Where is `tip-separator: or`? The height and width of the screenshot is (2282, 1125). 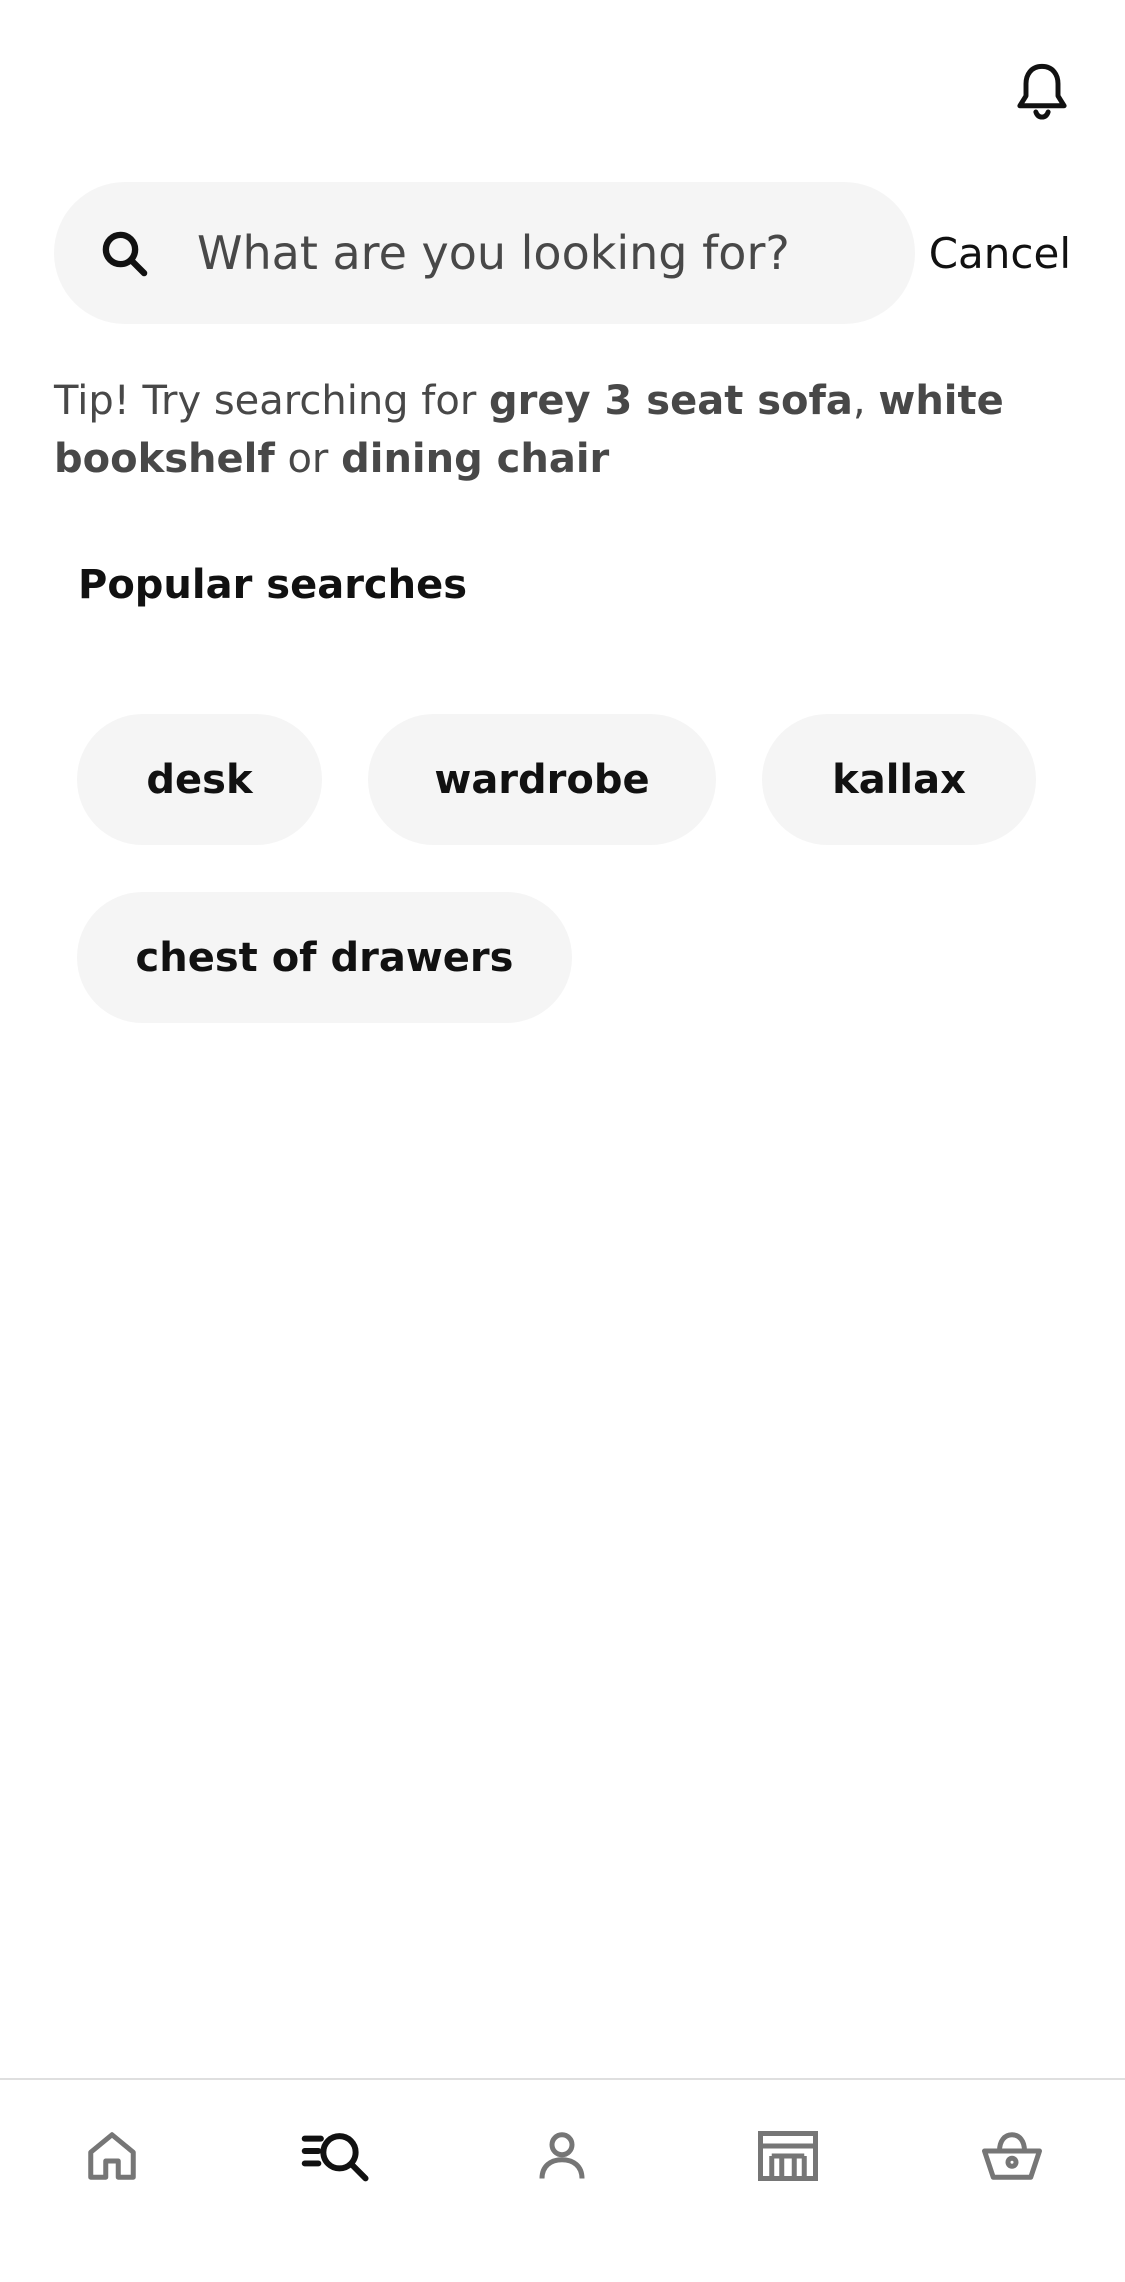 tip-separator: or is located at coordinates (308, 459).